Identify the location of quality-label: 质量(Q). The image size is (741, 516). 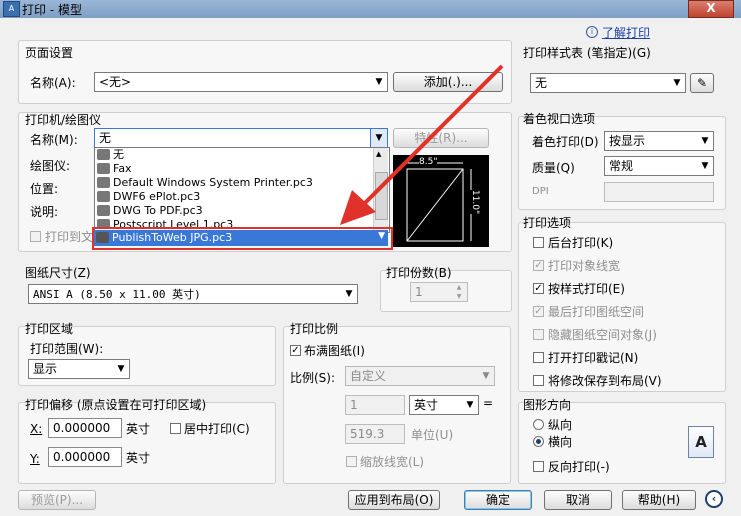
(553, 168).